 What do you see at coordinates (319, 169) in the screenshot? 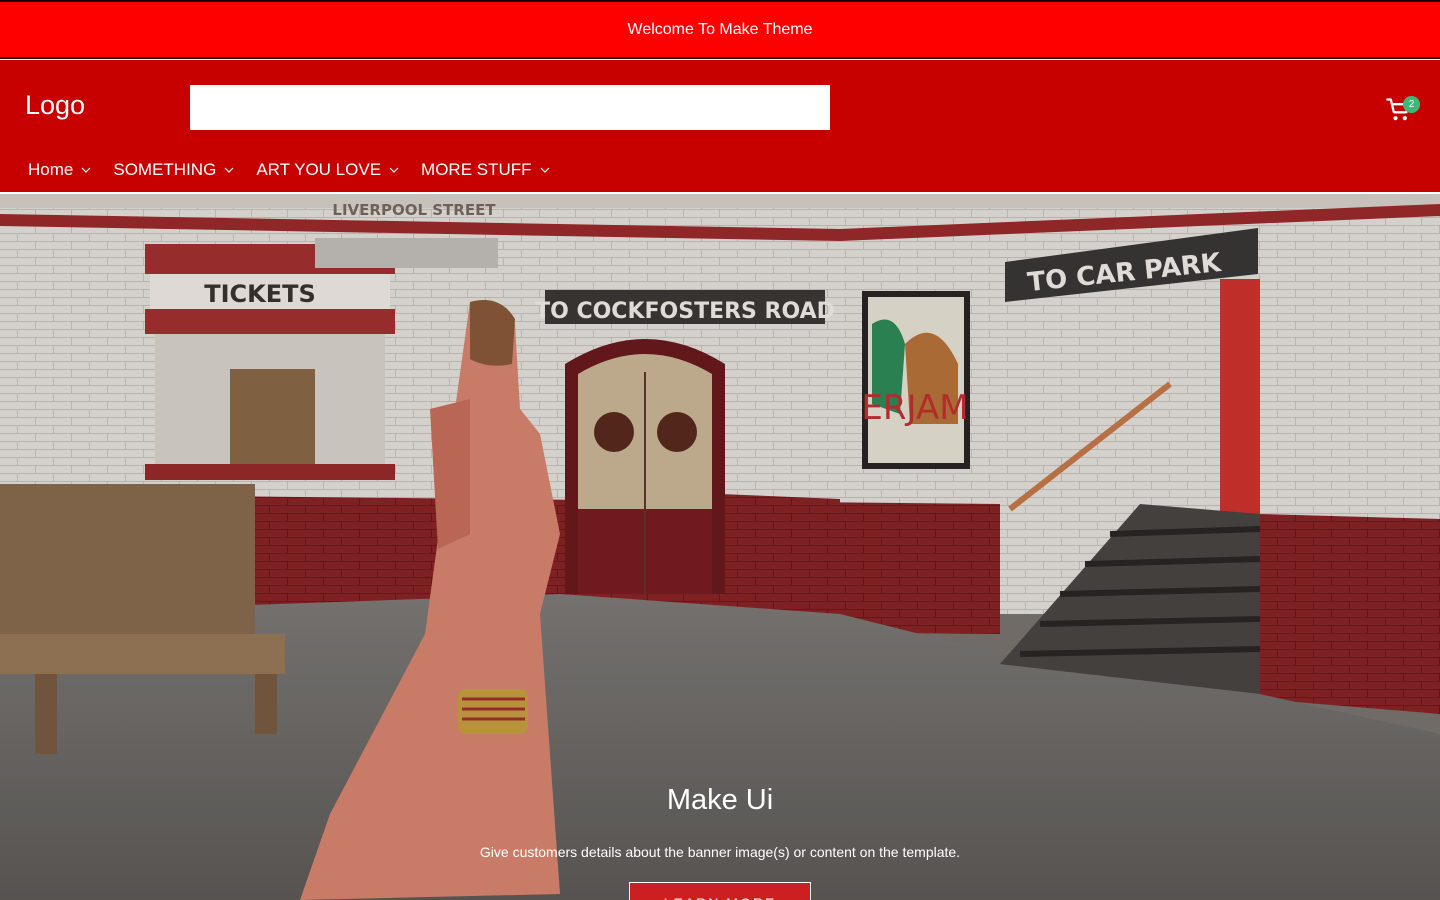
I see `nav-item-label: ART YOU LOVE` at bounding box center [319, 169].